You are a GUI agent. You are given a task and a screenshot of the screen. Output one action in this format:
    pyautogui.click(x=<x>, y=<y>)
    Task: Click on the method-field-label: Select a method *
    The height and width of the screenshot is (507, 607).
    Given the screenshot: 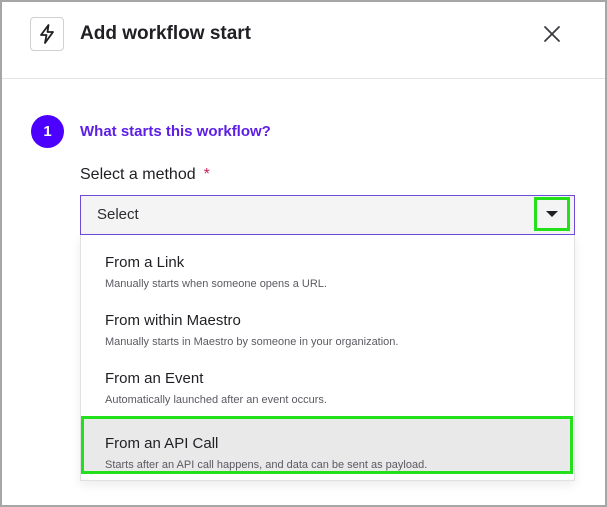 What is the action you would take?
    pyautogui.click(x=145, y=175)
    